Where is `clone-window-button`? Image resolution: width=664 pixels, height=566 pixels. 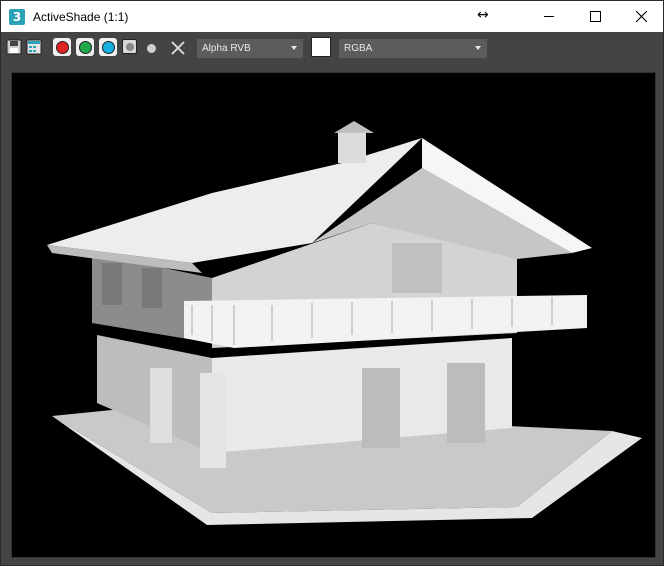 clone-window-button is located at coordinates (34, 48).